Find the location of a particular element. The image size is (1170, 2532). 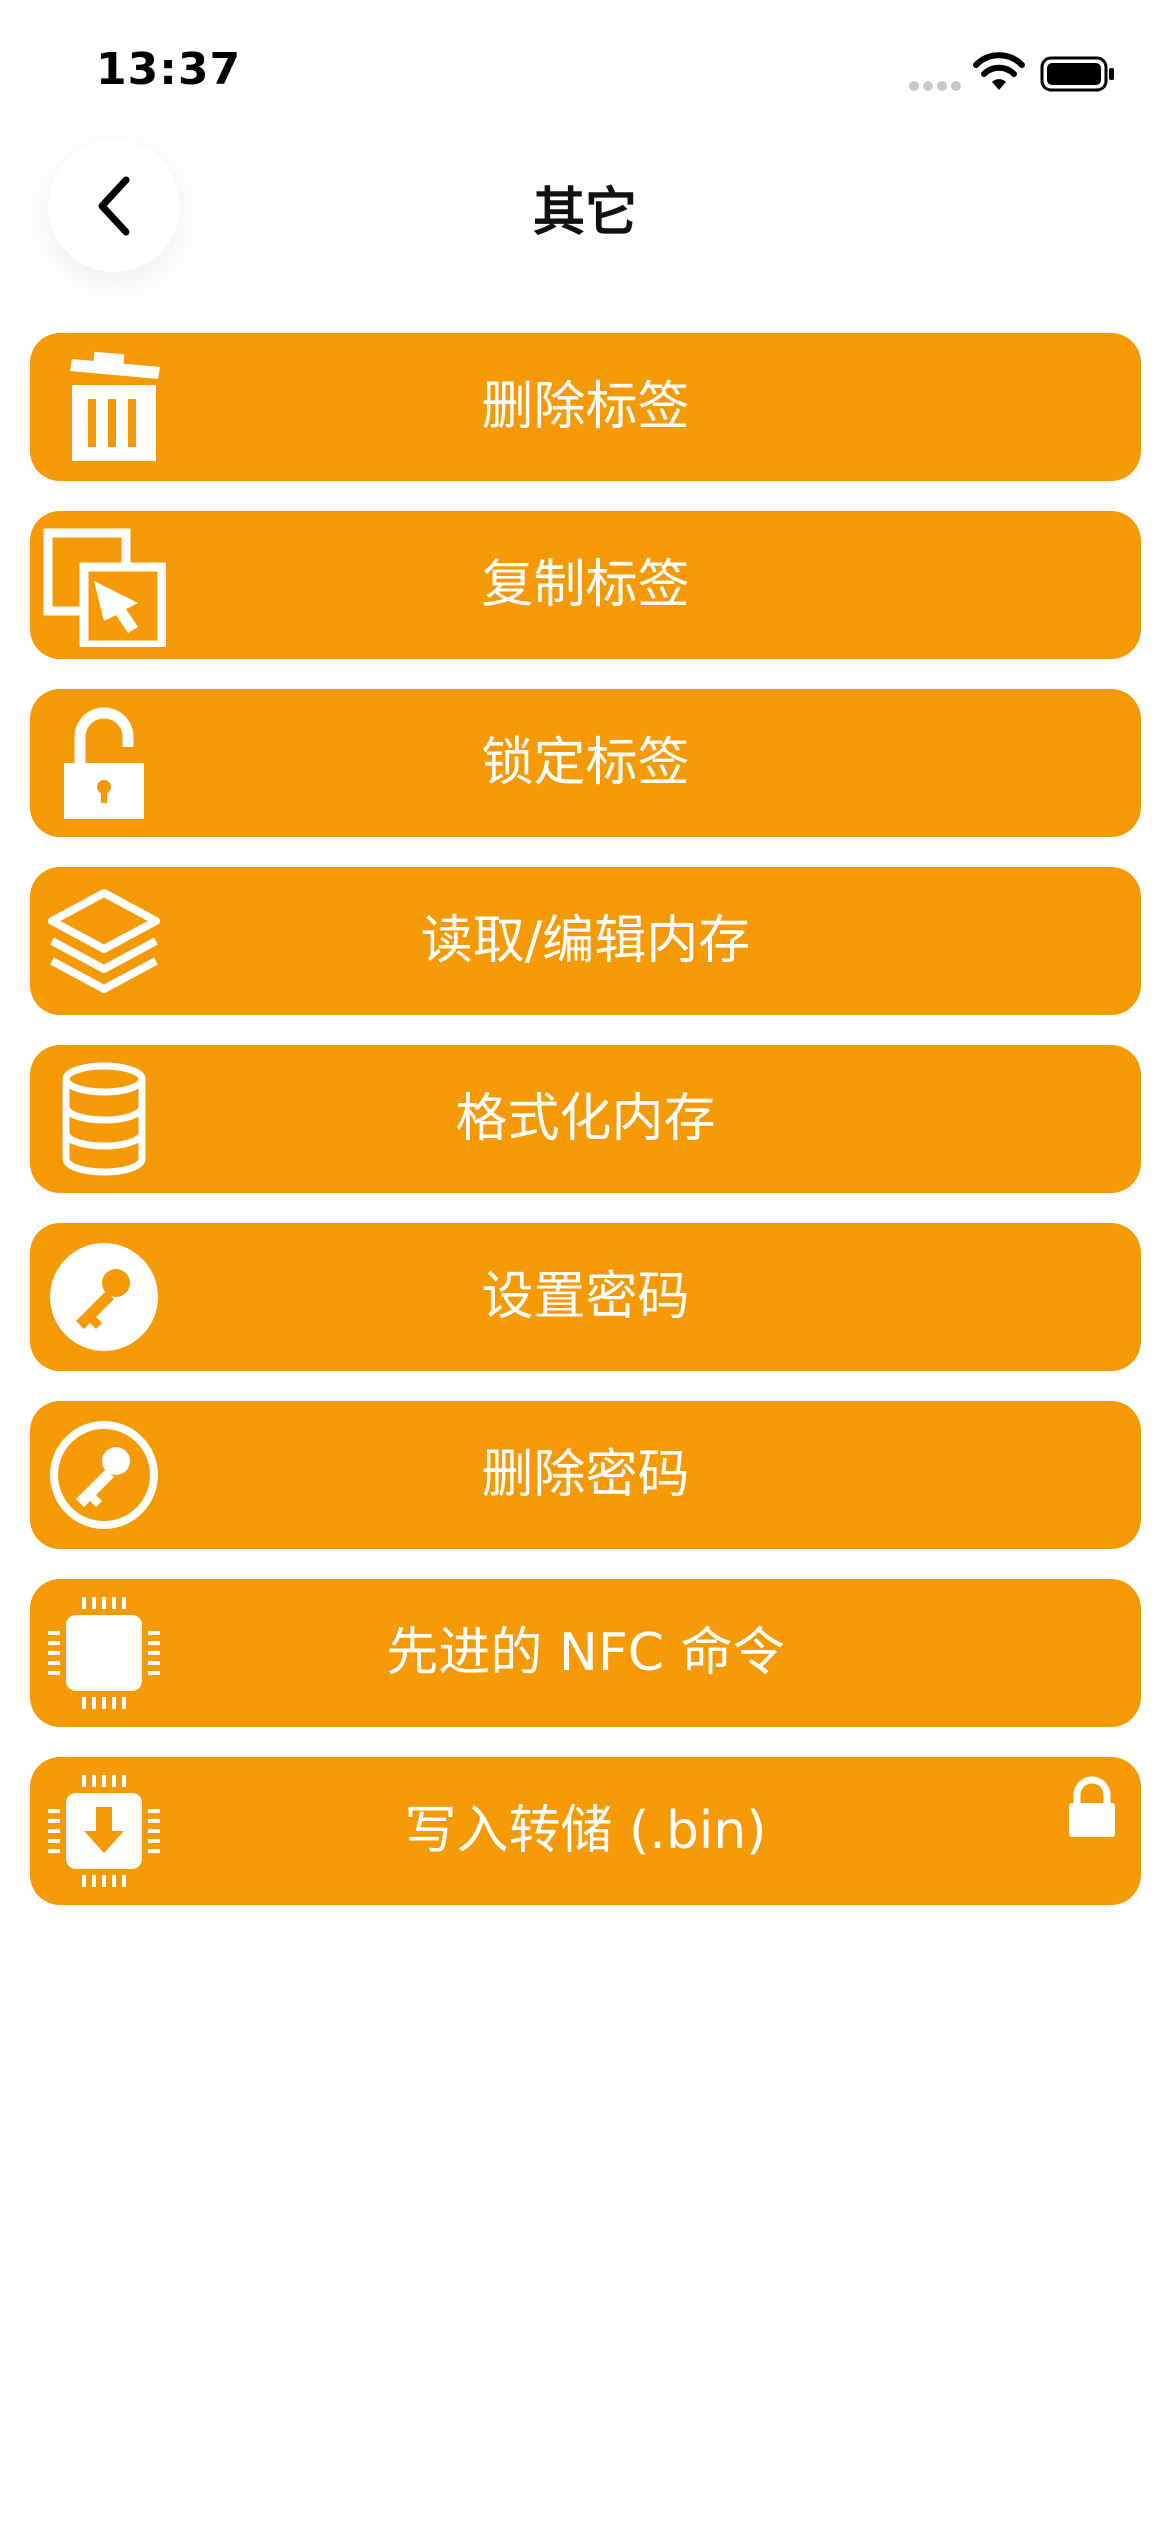

delete-tag-label: 删除标签 is located at coordinates (585, 407).